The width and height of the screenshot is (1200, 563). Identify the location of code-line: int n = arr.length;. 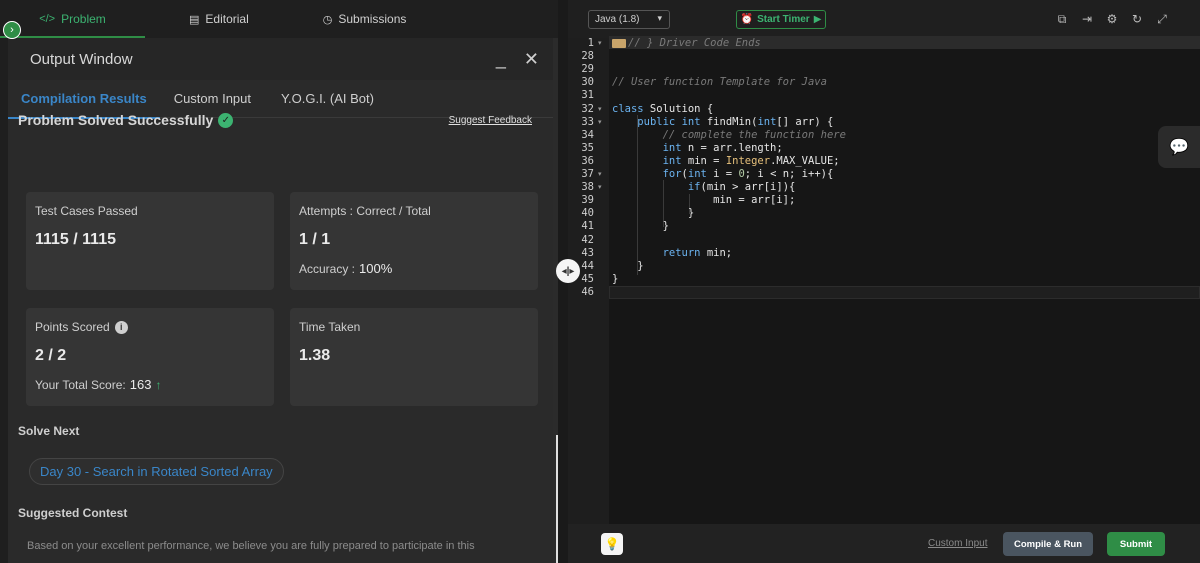
(722, 147).